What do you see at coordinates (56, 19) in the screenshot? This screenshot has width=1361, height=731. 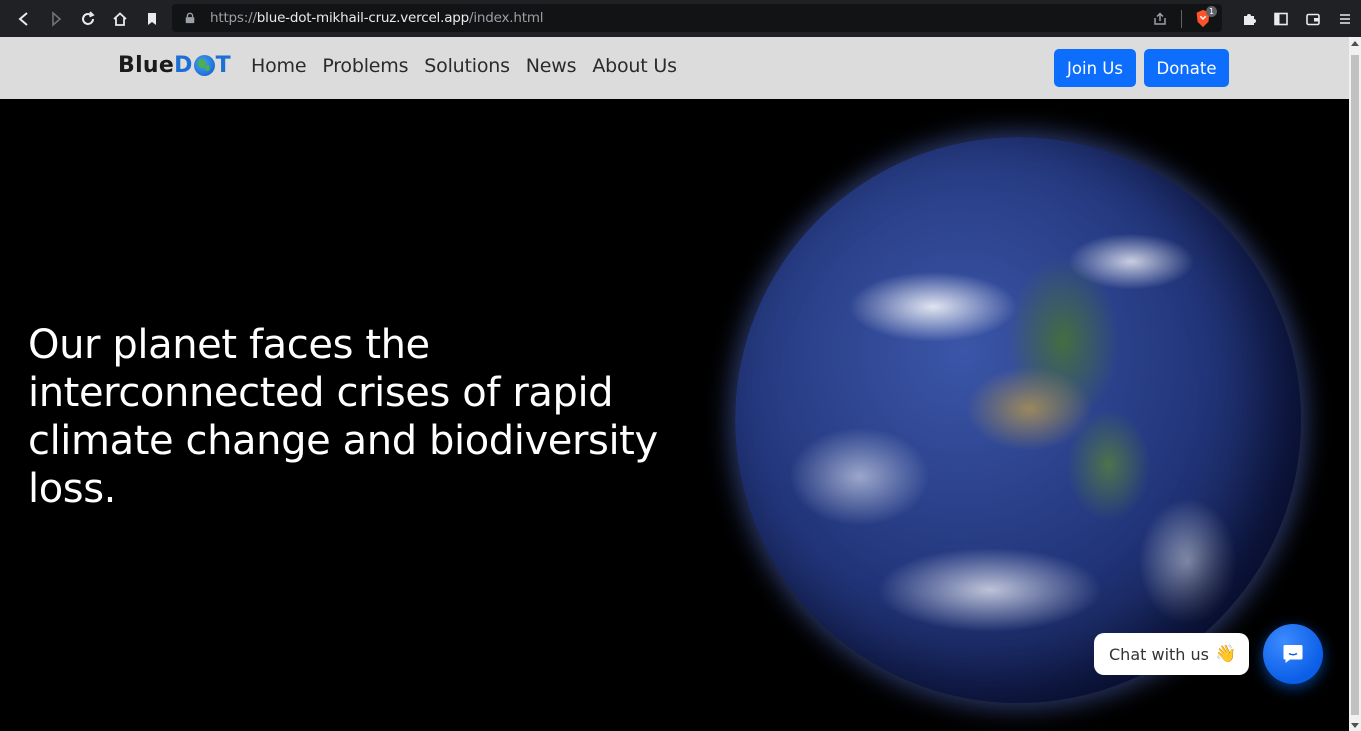 I see `forward-icon` at bounding box center [56, 19].